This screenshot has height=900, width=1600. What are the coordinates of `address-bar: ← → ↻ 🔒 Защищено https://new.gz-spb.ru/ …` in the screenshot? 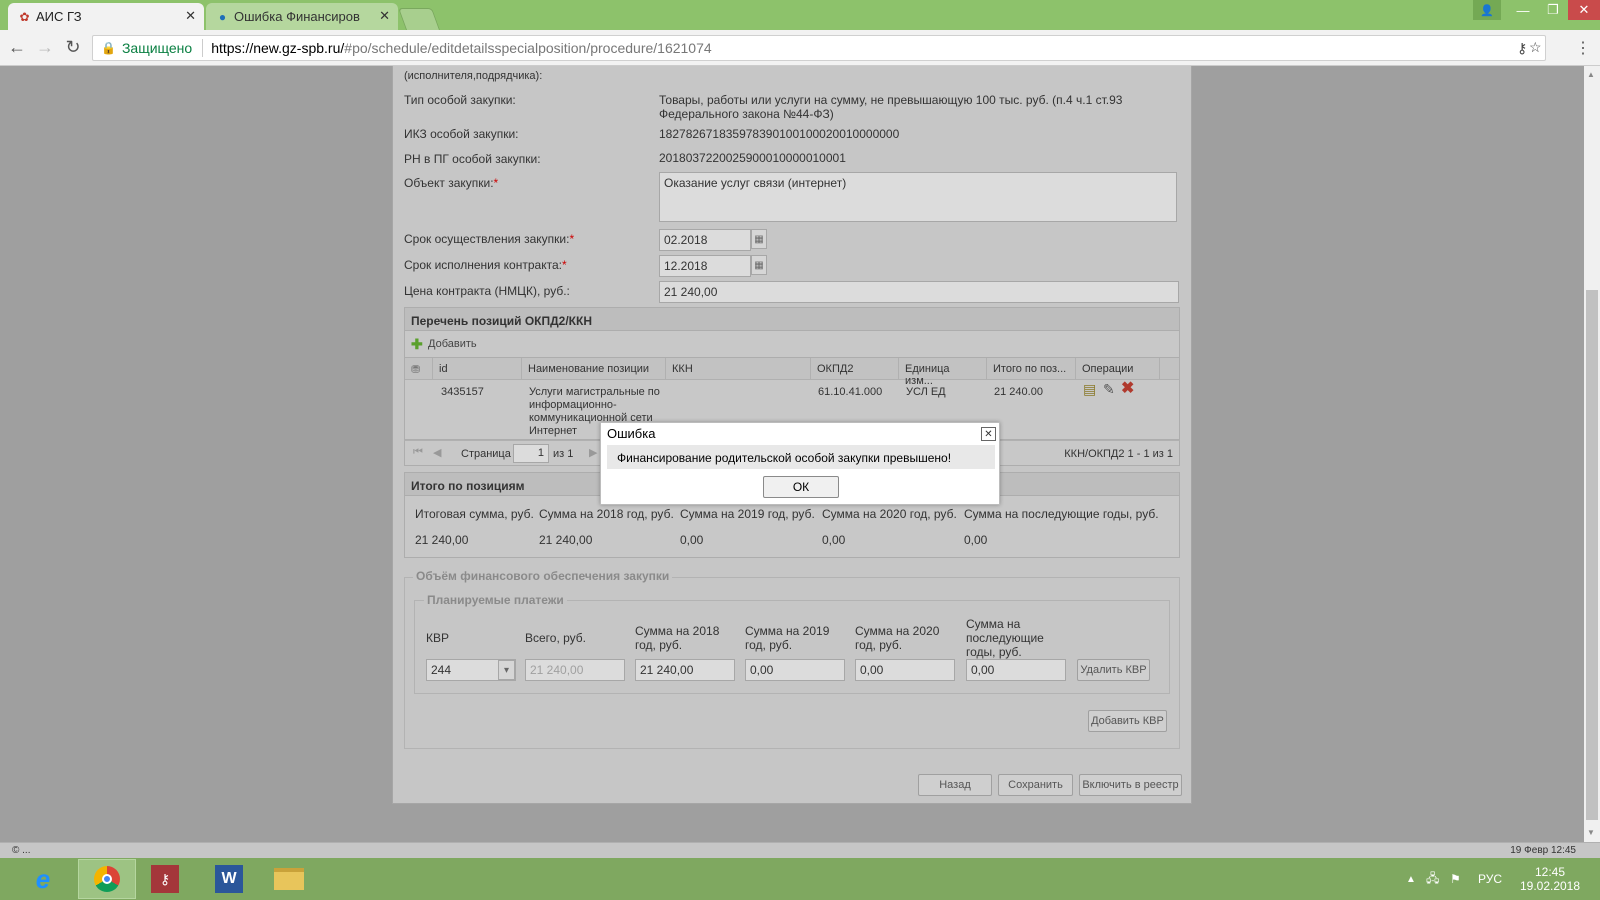 It's located at (800, 48).